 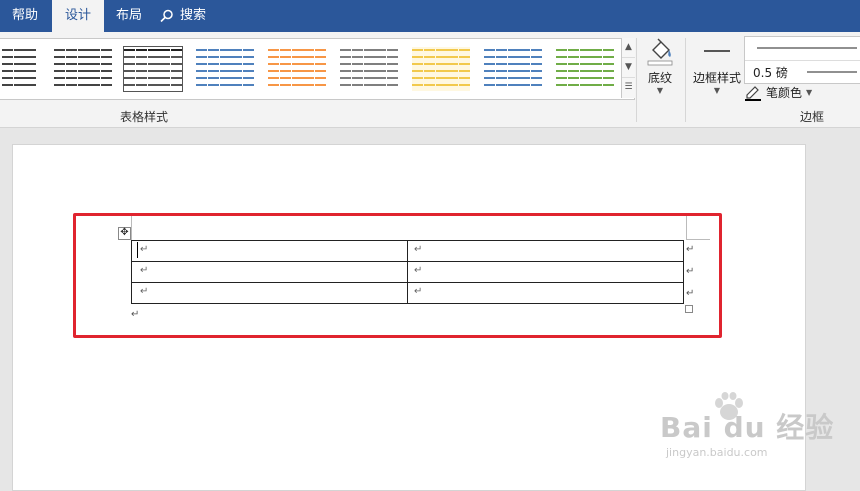 What do you see at coordinates (770, 72) in the screenshot?
I see `line-weight-value: 0.5 磅` at bounding box center [770, 72].